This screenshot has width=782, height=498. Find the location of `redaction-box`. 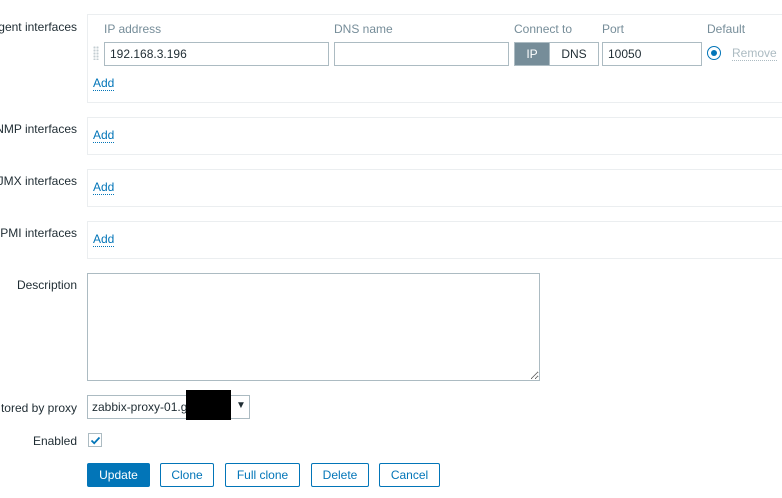

redaction-box is located at coordinates (208, 405).